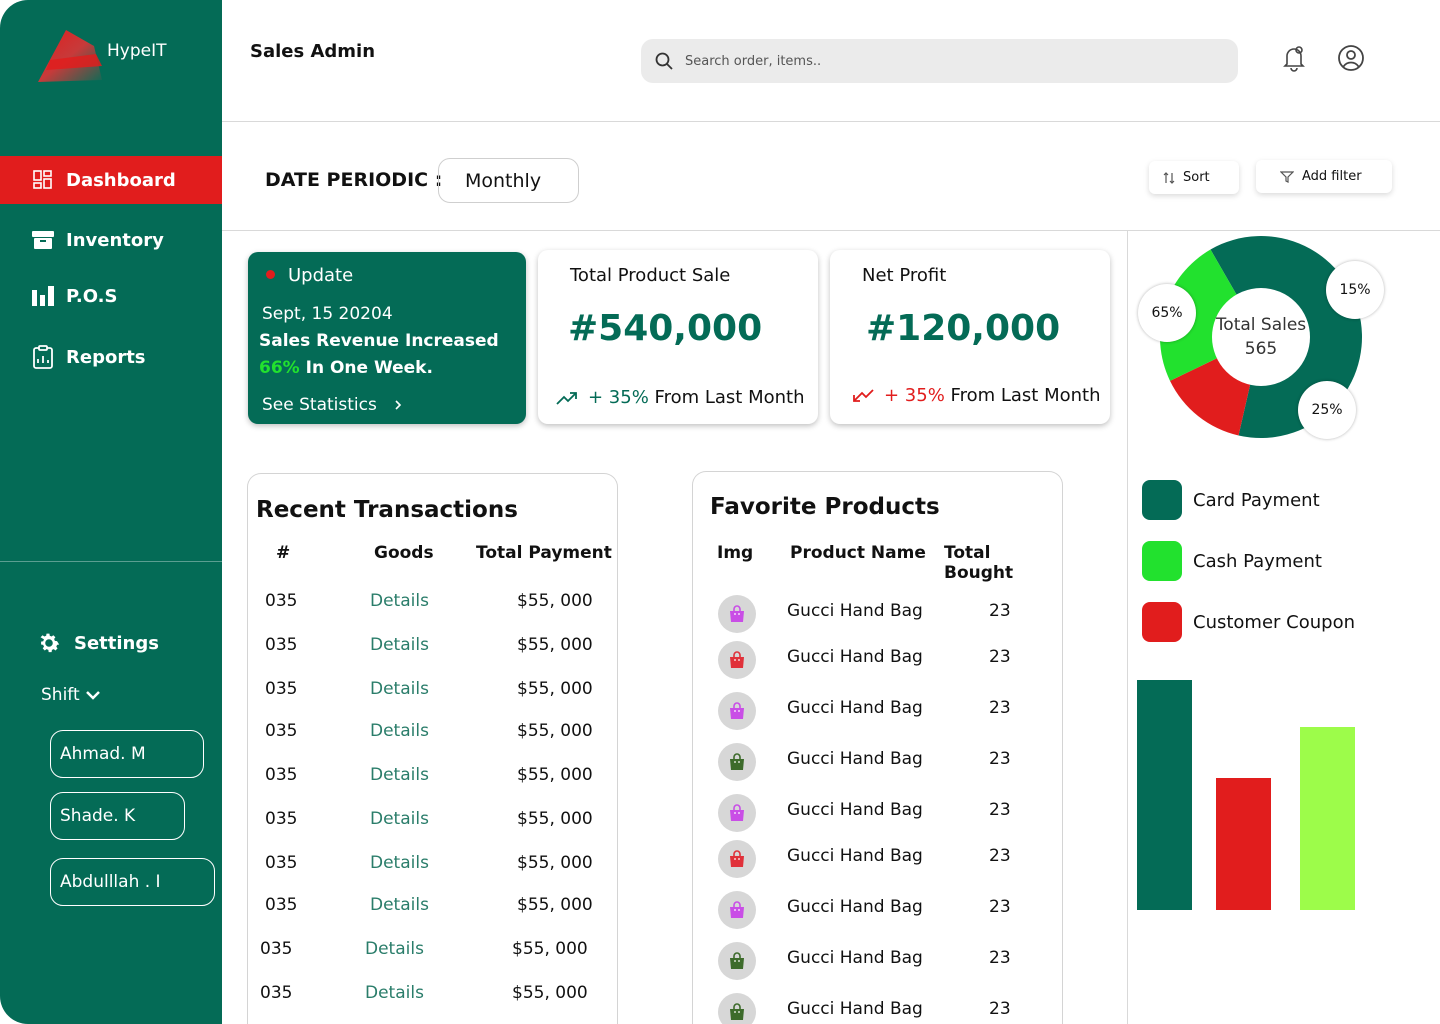 Image resolution: width=1440 pixels, height=1024 pixels. What do you see at coordinates (665, 328) in the screenshot?
I see `stat-value: #540,000` at bounding box center [665, 328].